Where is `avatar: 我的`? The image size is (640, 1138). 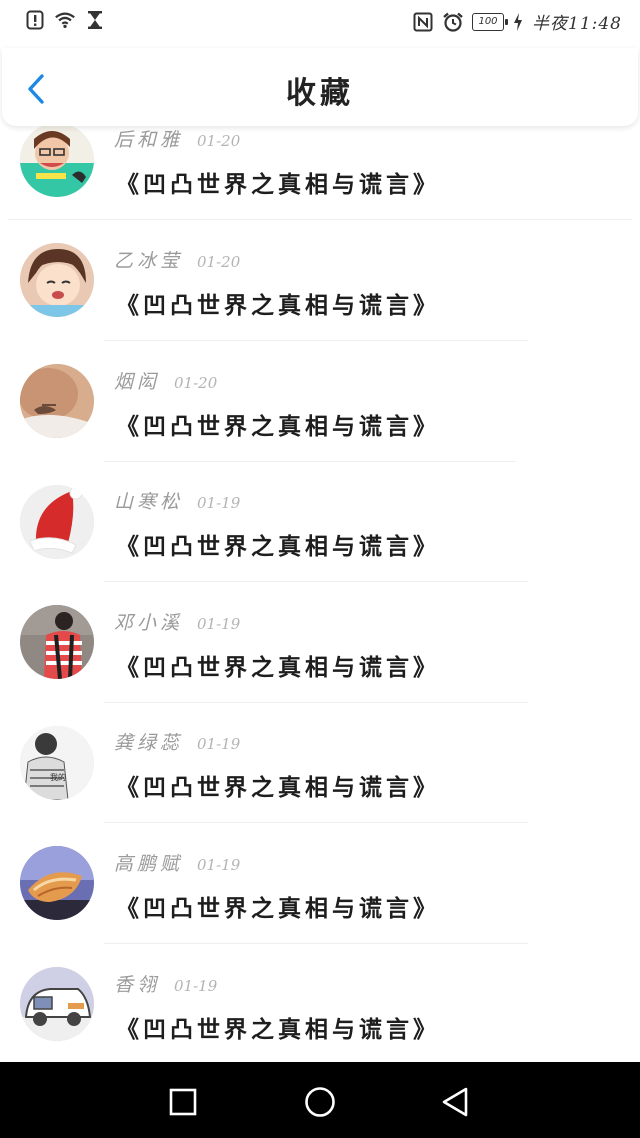 avatar: 我的 is located at coordinates (57, 763).